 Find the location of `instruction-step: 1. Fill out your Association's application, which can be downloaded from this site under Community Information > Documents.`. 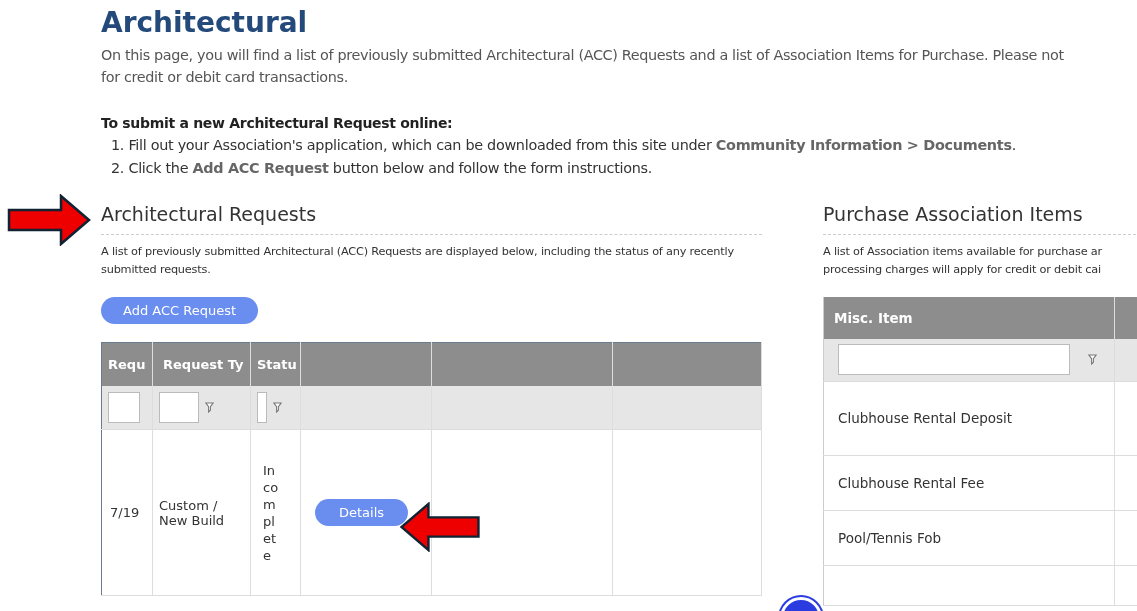

instruction-step: 1. Fill out your Association's application, which can be downloaded from this site under Community Information > Documents. is located at coordinates (619, 145).